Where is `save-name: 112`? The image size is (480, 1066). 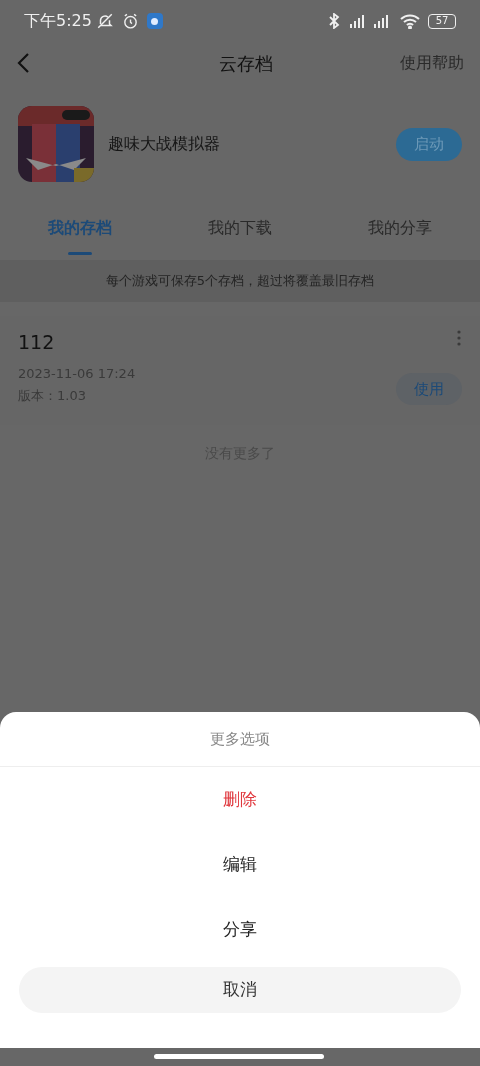
save-name: 112 is located at coordinates (37, 342).